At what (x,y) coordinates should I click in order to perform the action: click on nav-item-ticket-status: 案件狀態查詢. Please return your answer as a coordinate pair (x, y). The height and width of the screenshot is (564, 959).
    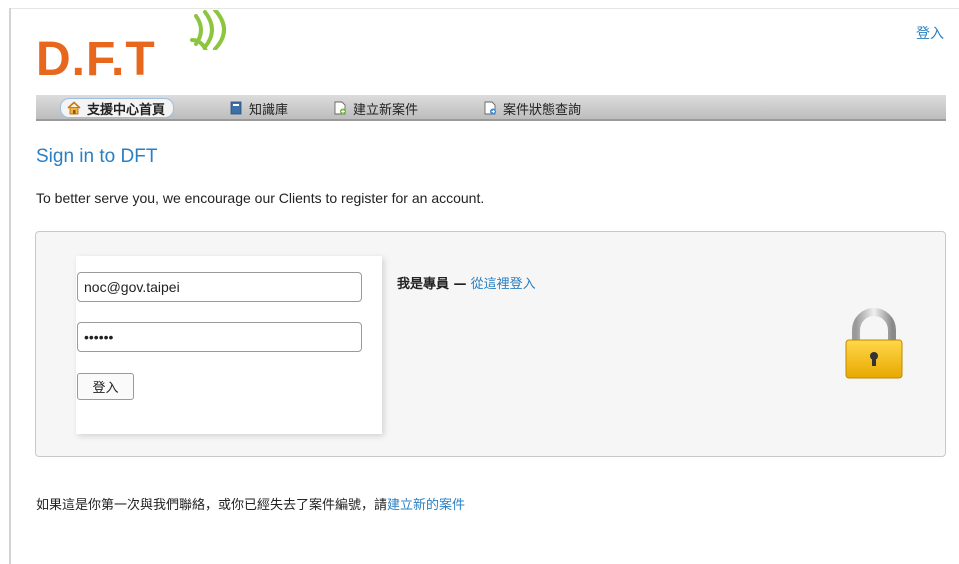
    Looking at the image, I should click on (532, 108).